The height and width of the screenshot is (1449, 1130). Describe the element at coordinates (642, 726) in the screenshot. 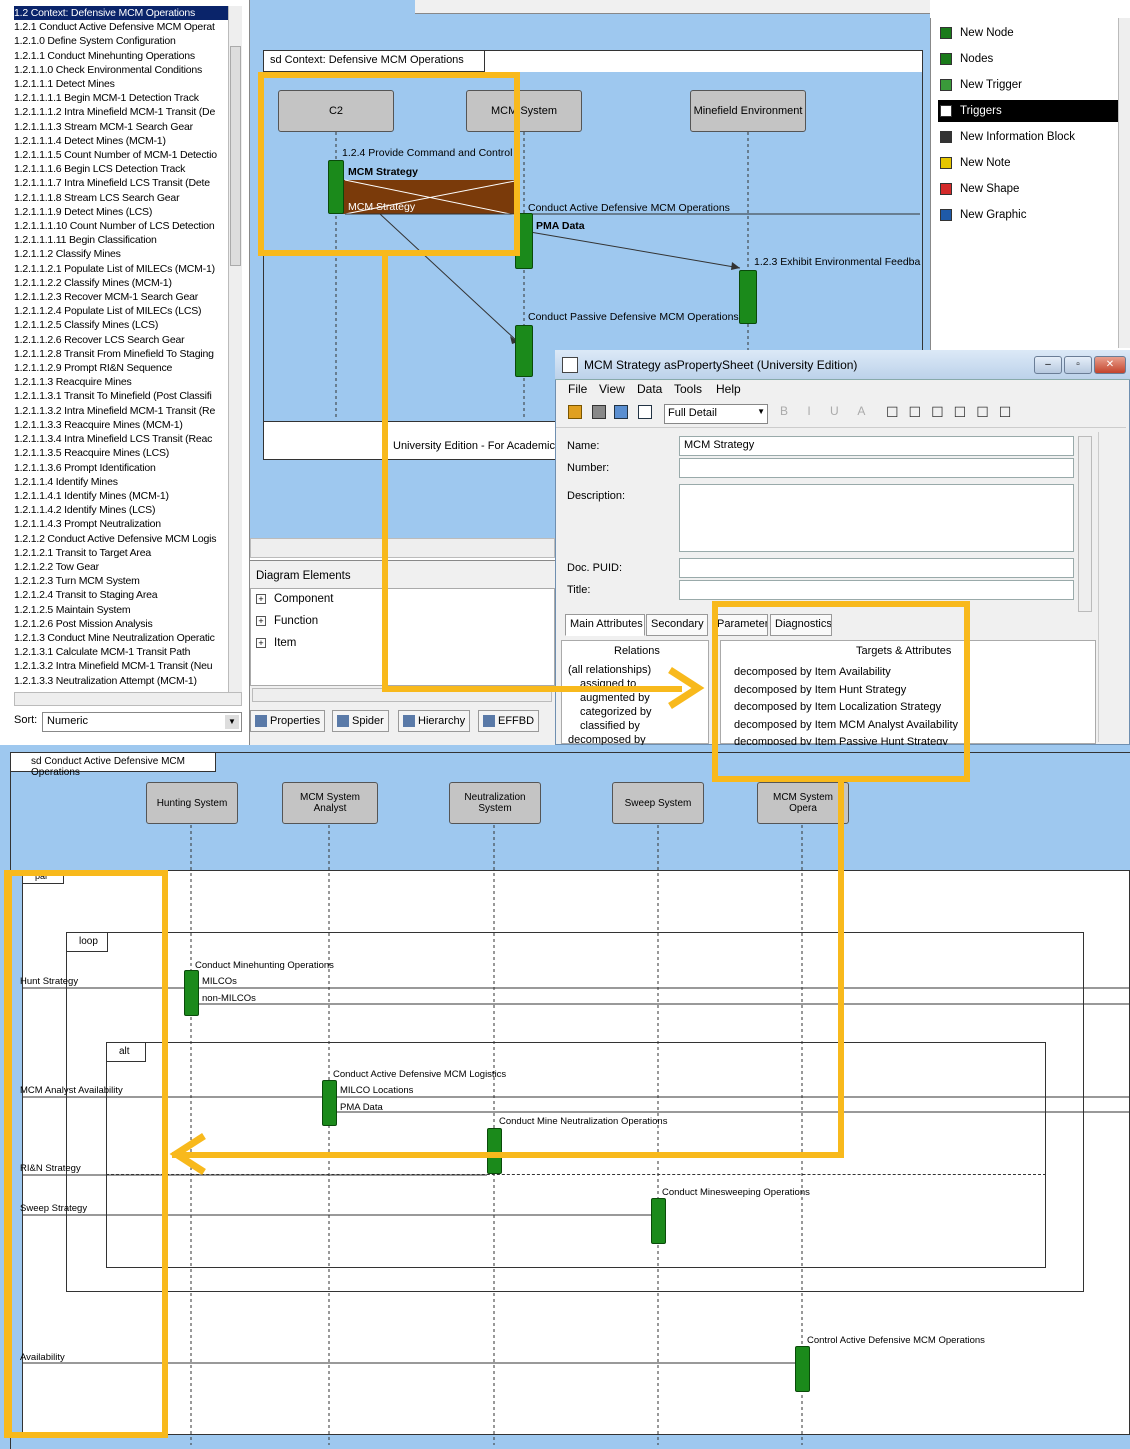

I see `relation-item: classified by` at that location.